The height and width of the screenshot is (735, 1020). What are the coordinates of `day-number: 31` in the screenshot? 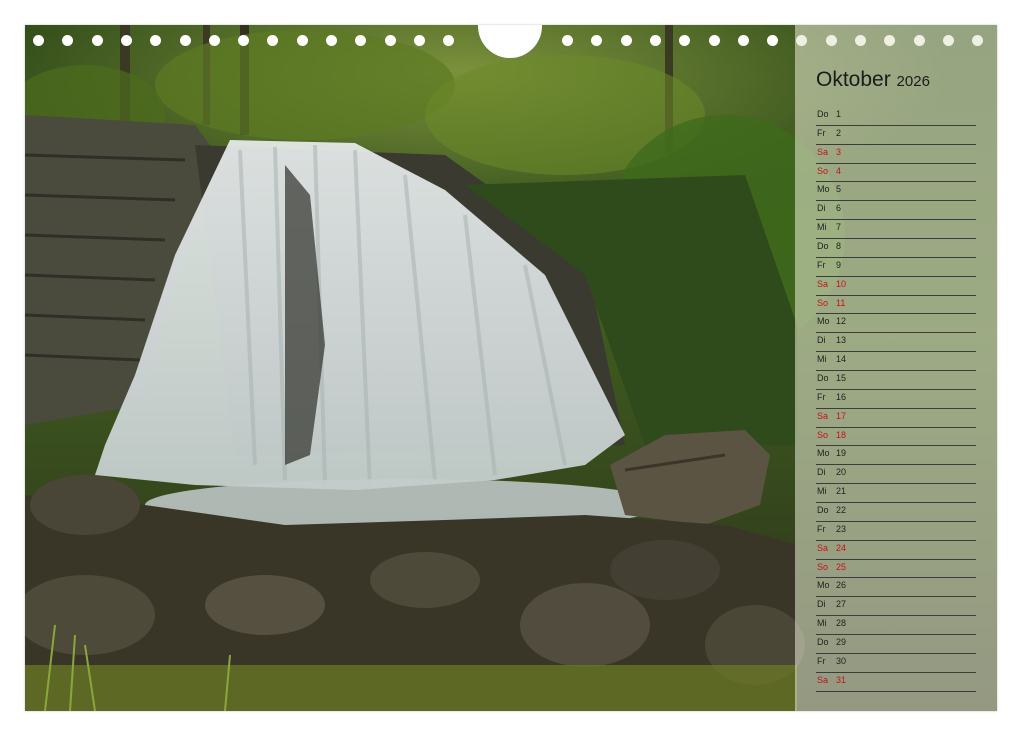 It's located at (841, 679).